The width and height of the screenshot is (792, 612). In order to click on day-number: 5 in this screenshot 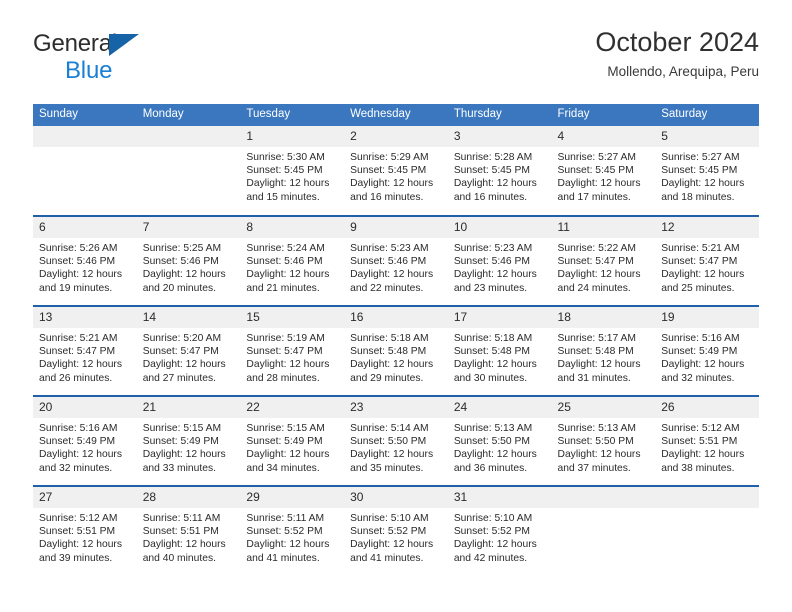, I will do `click(707, 136)`.